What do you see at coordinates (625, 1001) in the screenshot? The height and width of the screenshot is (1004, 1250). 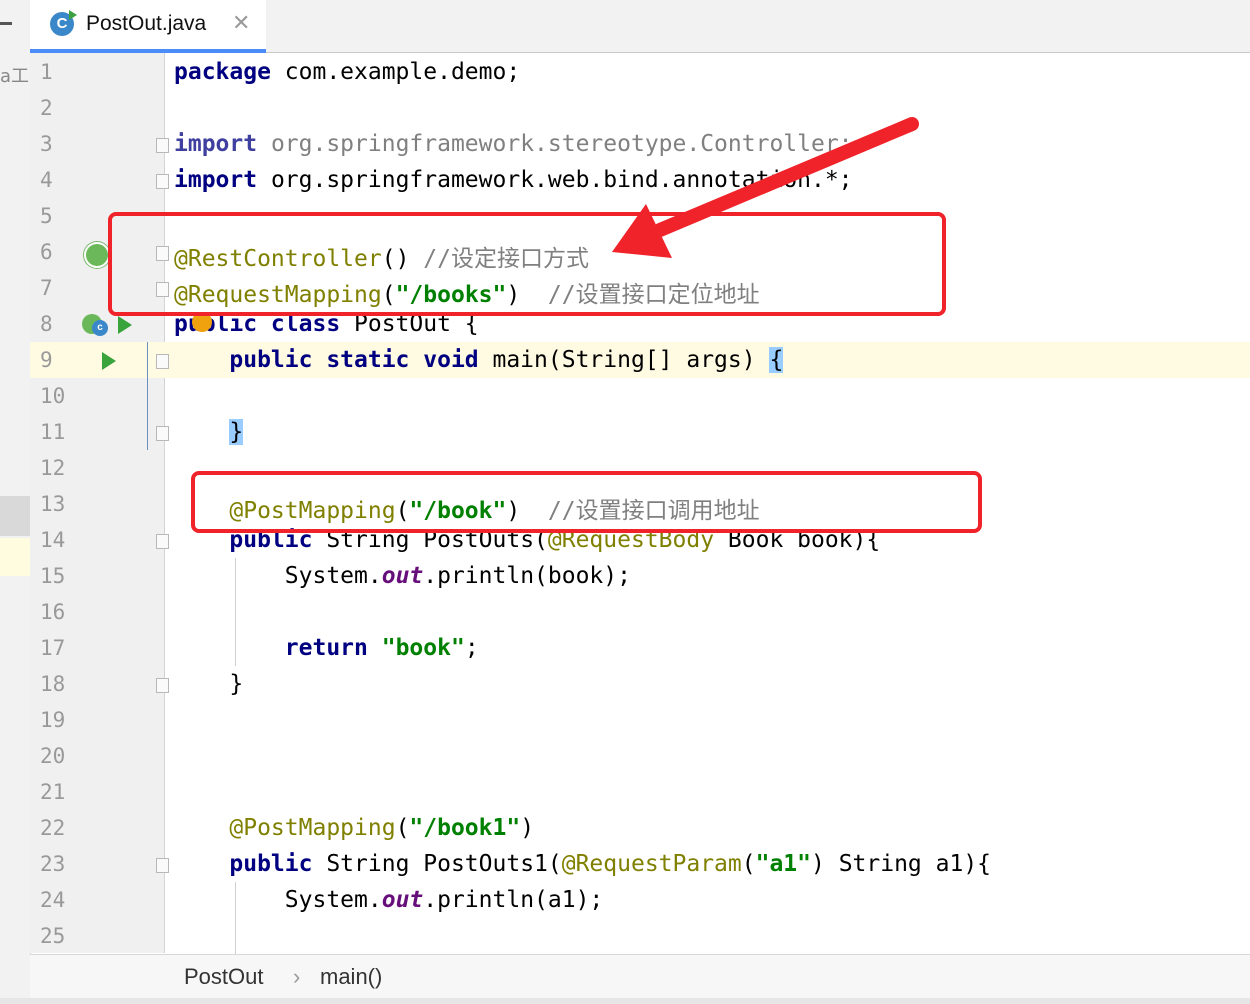 I see `status-bar` at bounding box center [625, 1001].